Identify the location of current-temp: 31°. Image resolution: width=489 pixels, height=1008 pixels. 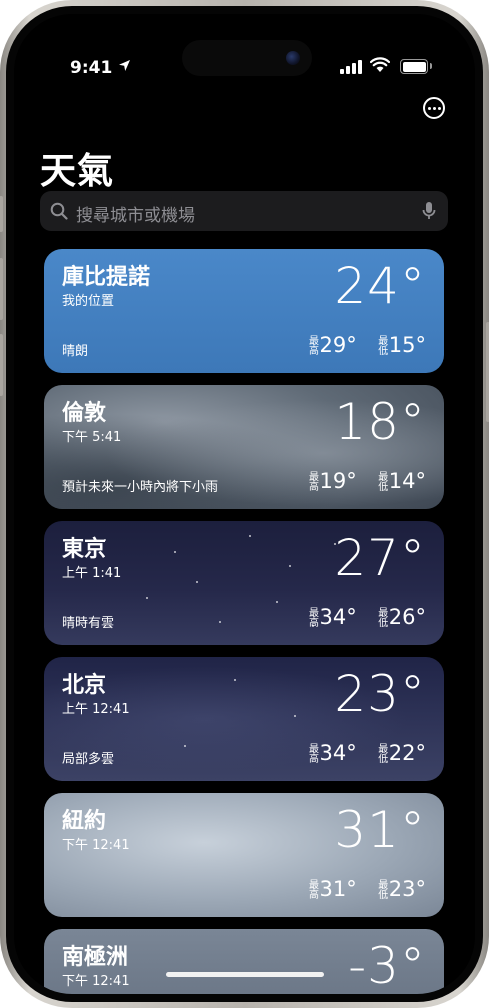
(380, 830).